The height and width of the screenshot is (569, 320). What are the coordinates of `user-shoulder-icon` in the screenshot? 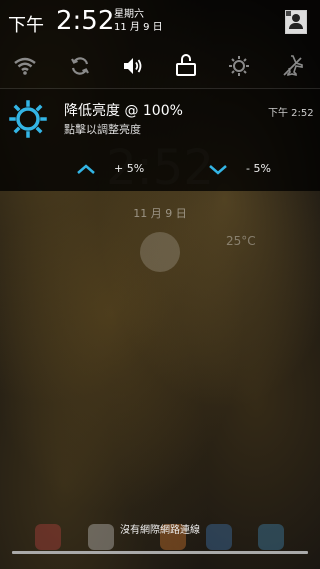 It's located at (296, 26).